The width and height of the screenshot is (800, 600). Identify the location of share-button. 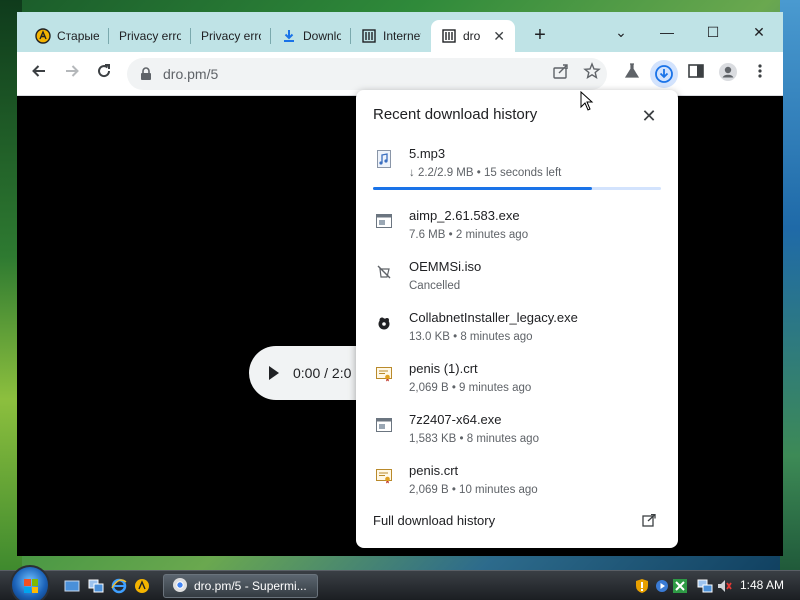
(561, 74).